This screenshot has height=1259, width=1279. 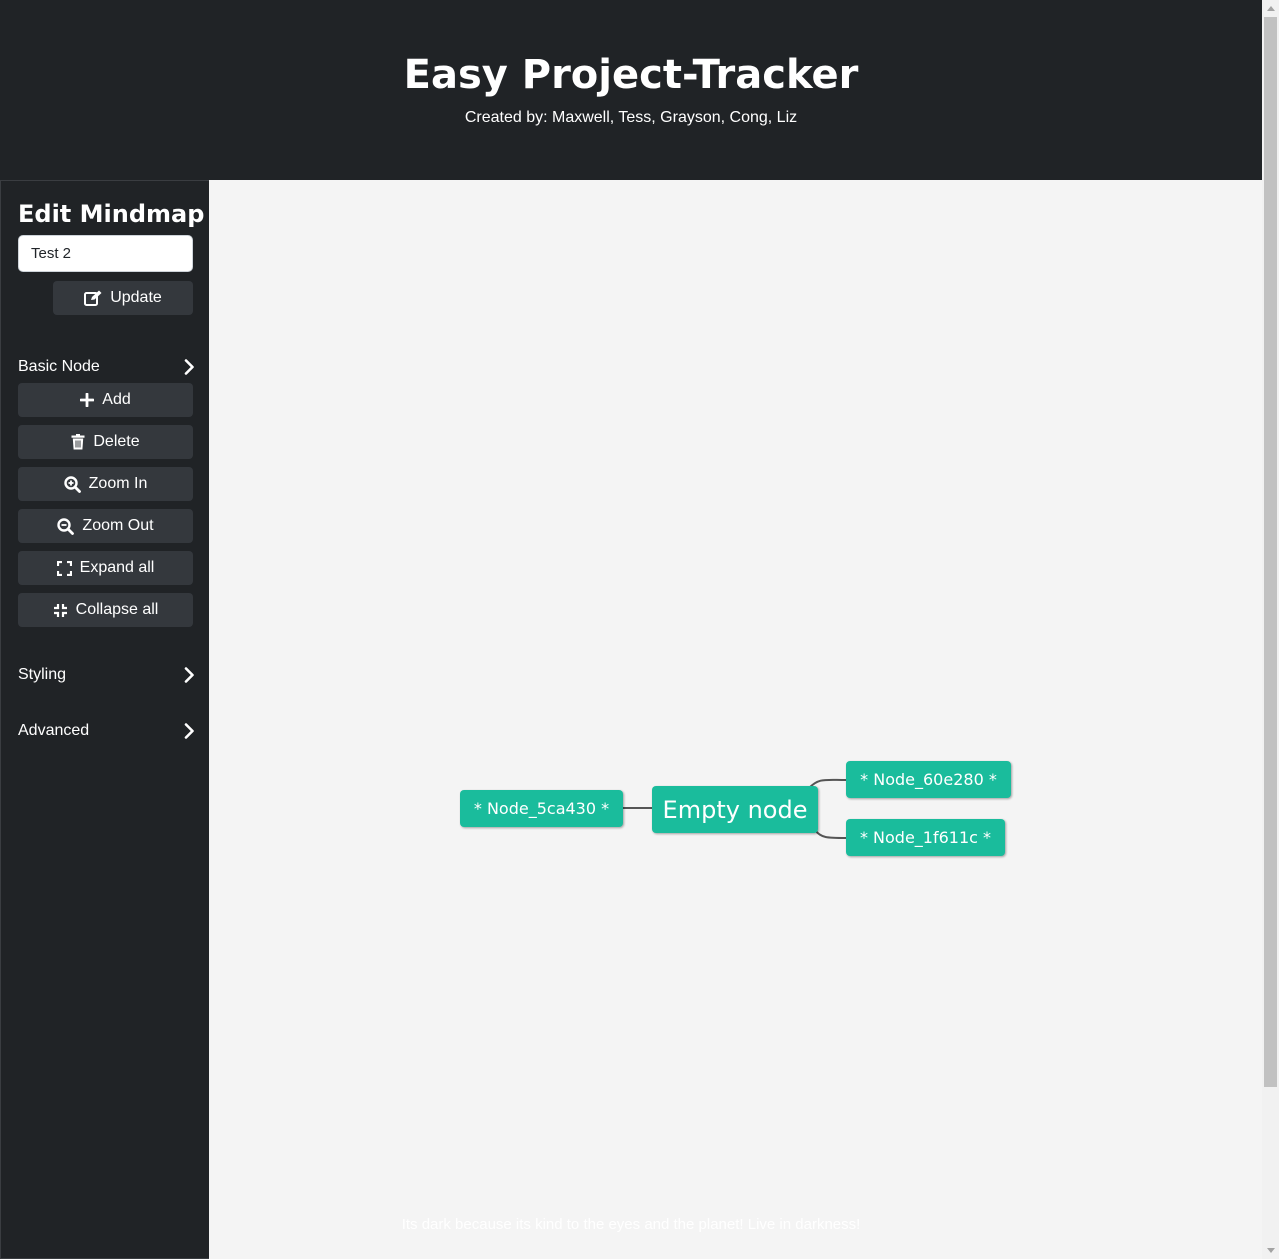 What do you see at coordinates (106, 675) in the screenshot?
I see `styling-section-toggle: Styling` at bounding box center [106, 675].